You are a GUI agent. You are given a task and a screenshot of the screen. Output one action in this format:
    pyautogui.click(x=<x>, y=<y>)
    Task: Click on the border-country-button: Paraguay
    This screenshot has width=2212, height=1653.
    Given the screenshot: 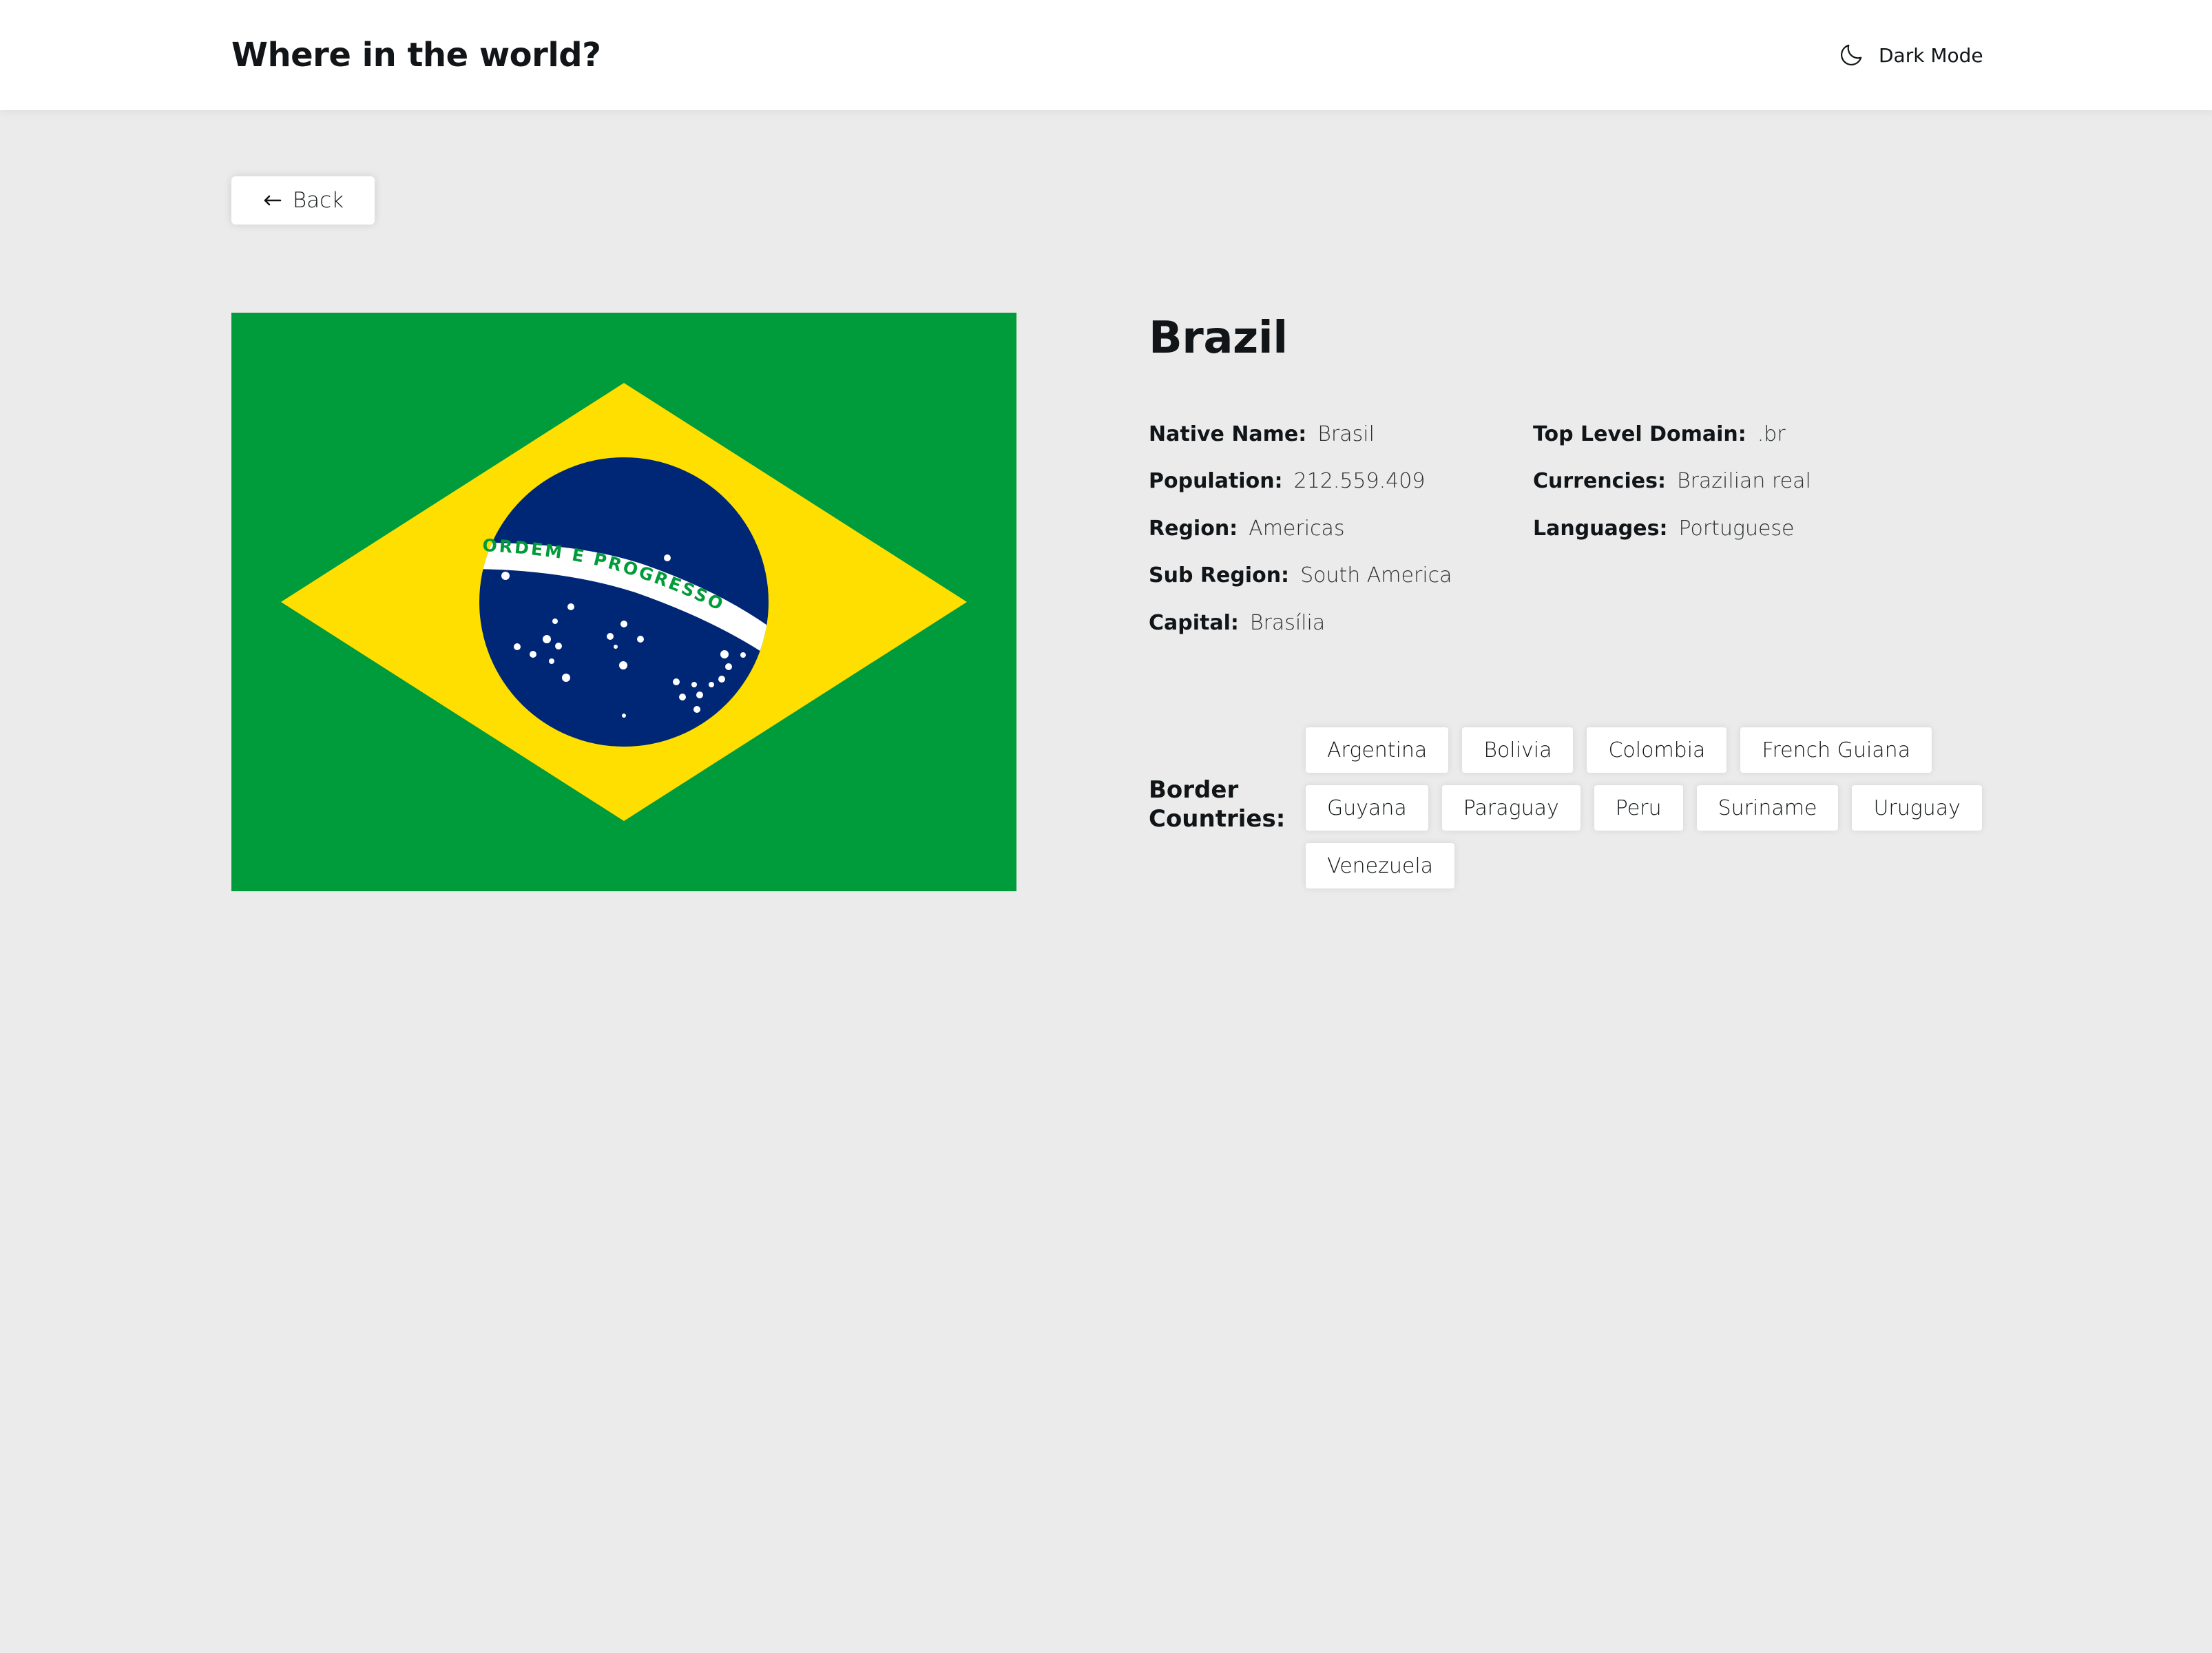 What is the action you would take?
    pyautogui.click(x=1510, y=808)
    